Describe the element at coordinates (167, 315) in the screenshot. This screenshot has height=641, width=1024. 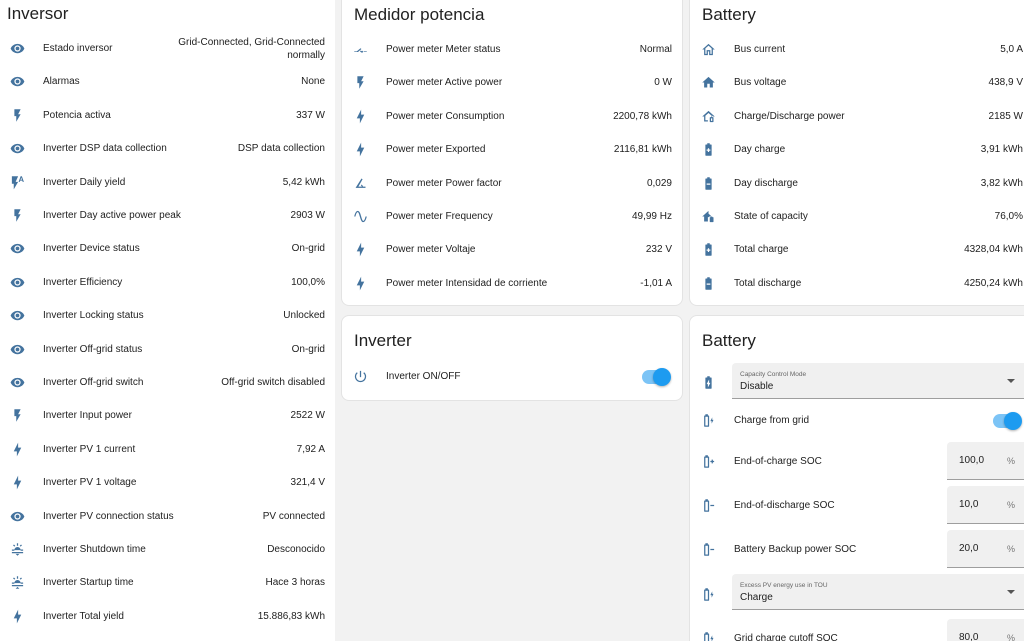
I see `entity-row: Inverter Locking status Unlocked` at that location.